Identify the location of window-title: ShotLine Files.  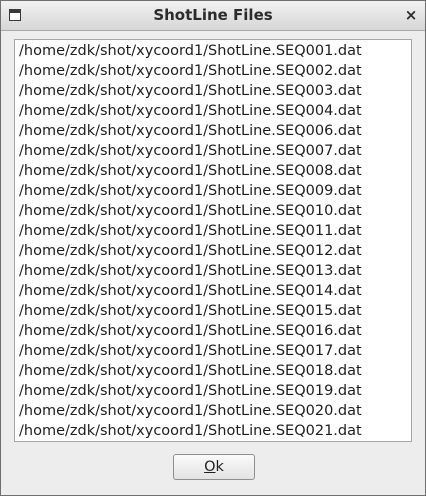
(213, 15).